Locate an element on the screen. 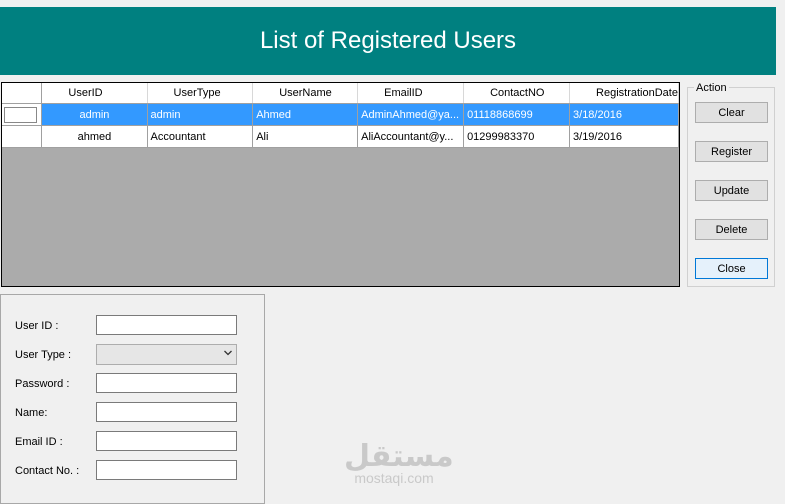  name-field is located at coordinates (166, 412).